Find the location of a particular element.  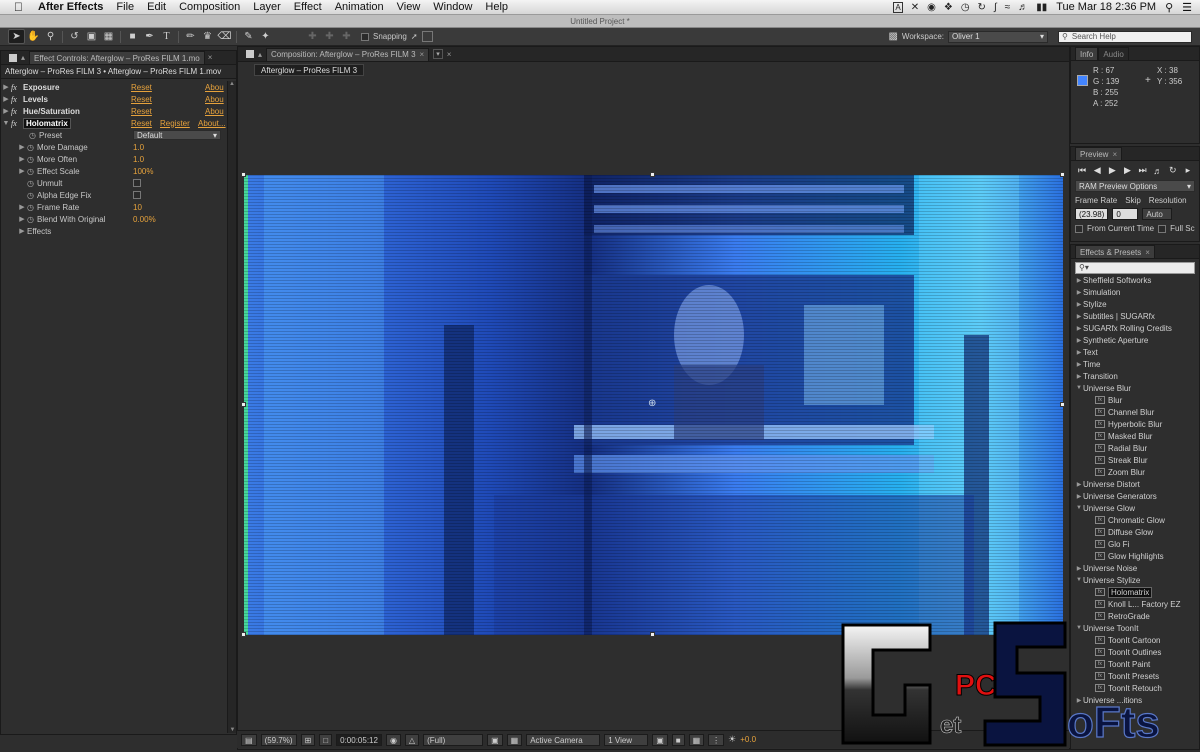

effect-preset-item: fx Channel Blur is located at coordinates (1137, 412).